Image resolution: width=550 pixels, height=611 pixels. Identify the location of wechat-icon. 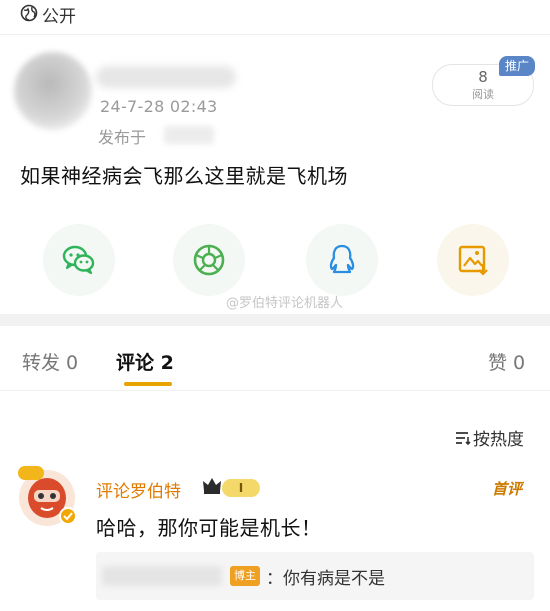
(78, 260).